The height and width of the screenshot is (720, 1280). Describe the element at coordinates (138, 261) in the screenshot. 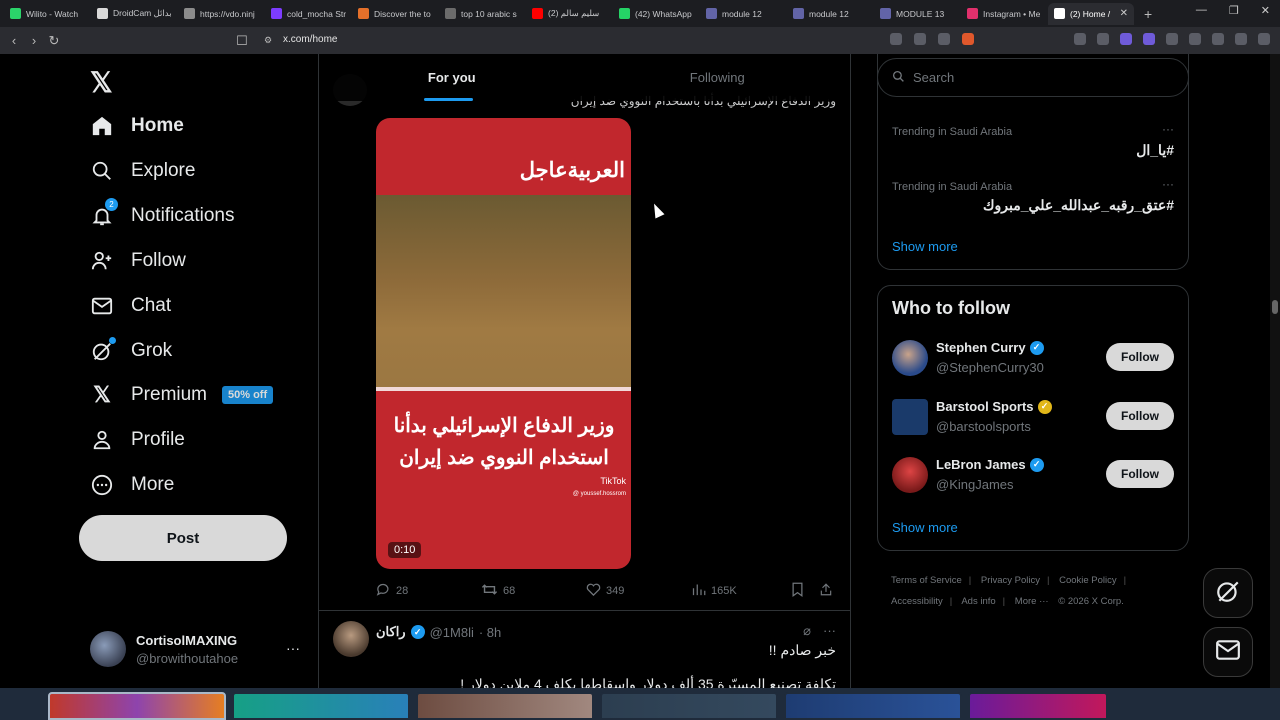

I see `nav-follow: Follow` at that location.